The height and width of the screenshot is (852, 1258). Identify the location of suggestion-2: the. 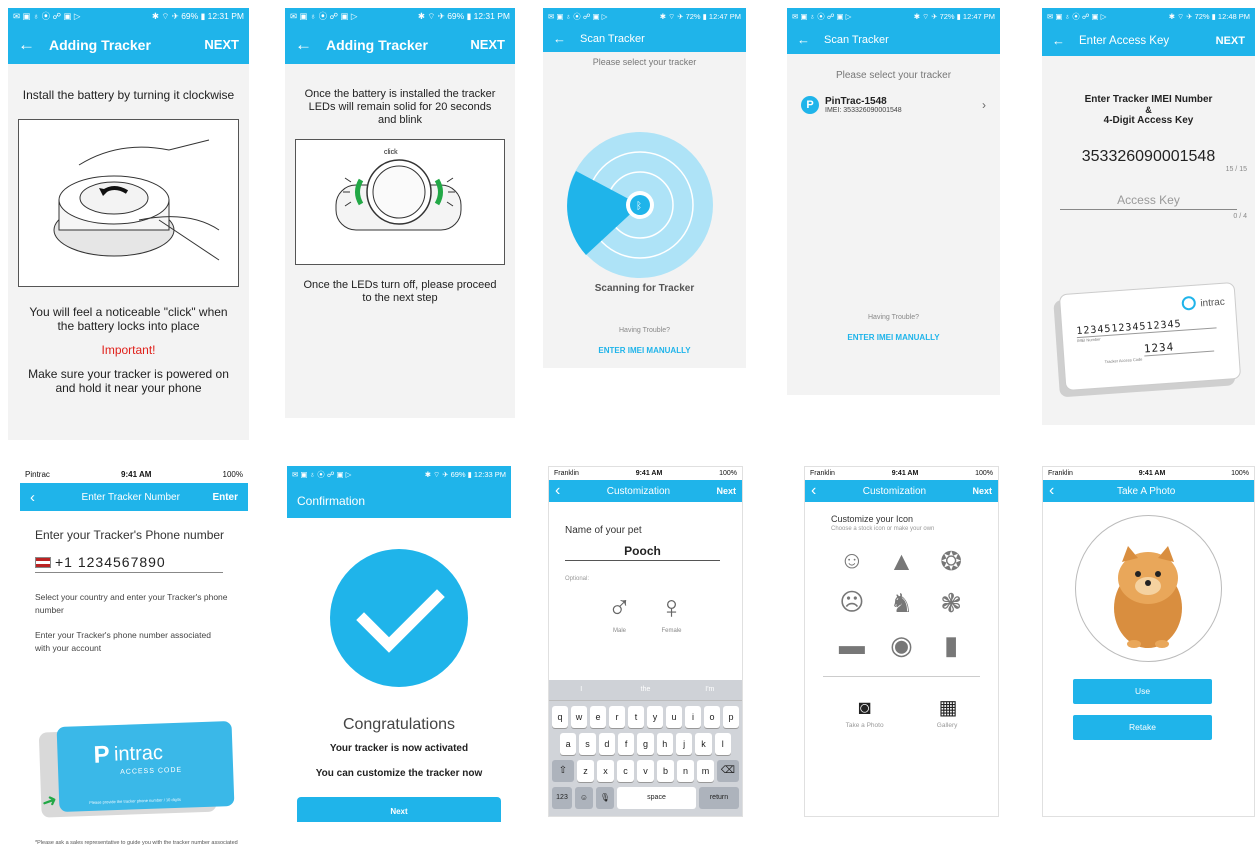
(645, 690).